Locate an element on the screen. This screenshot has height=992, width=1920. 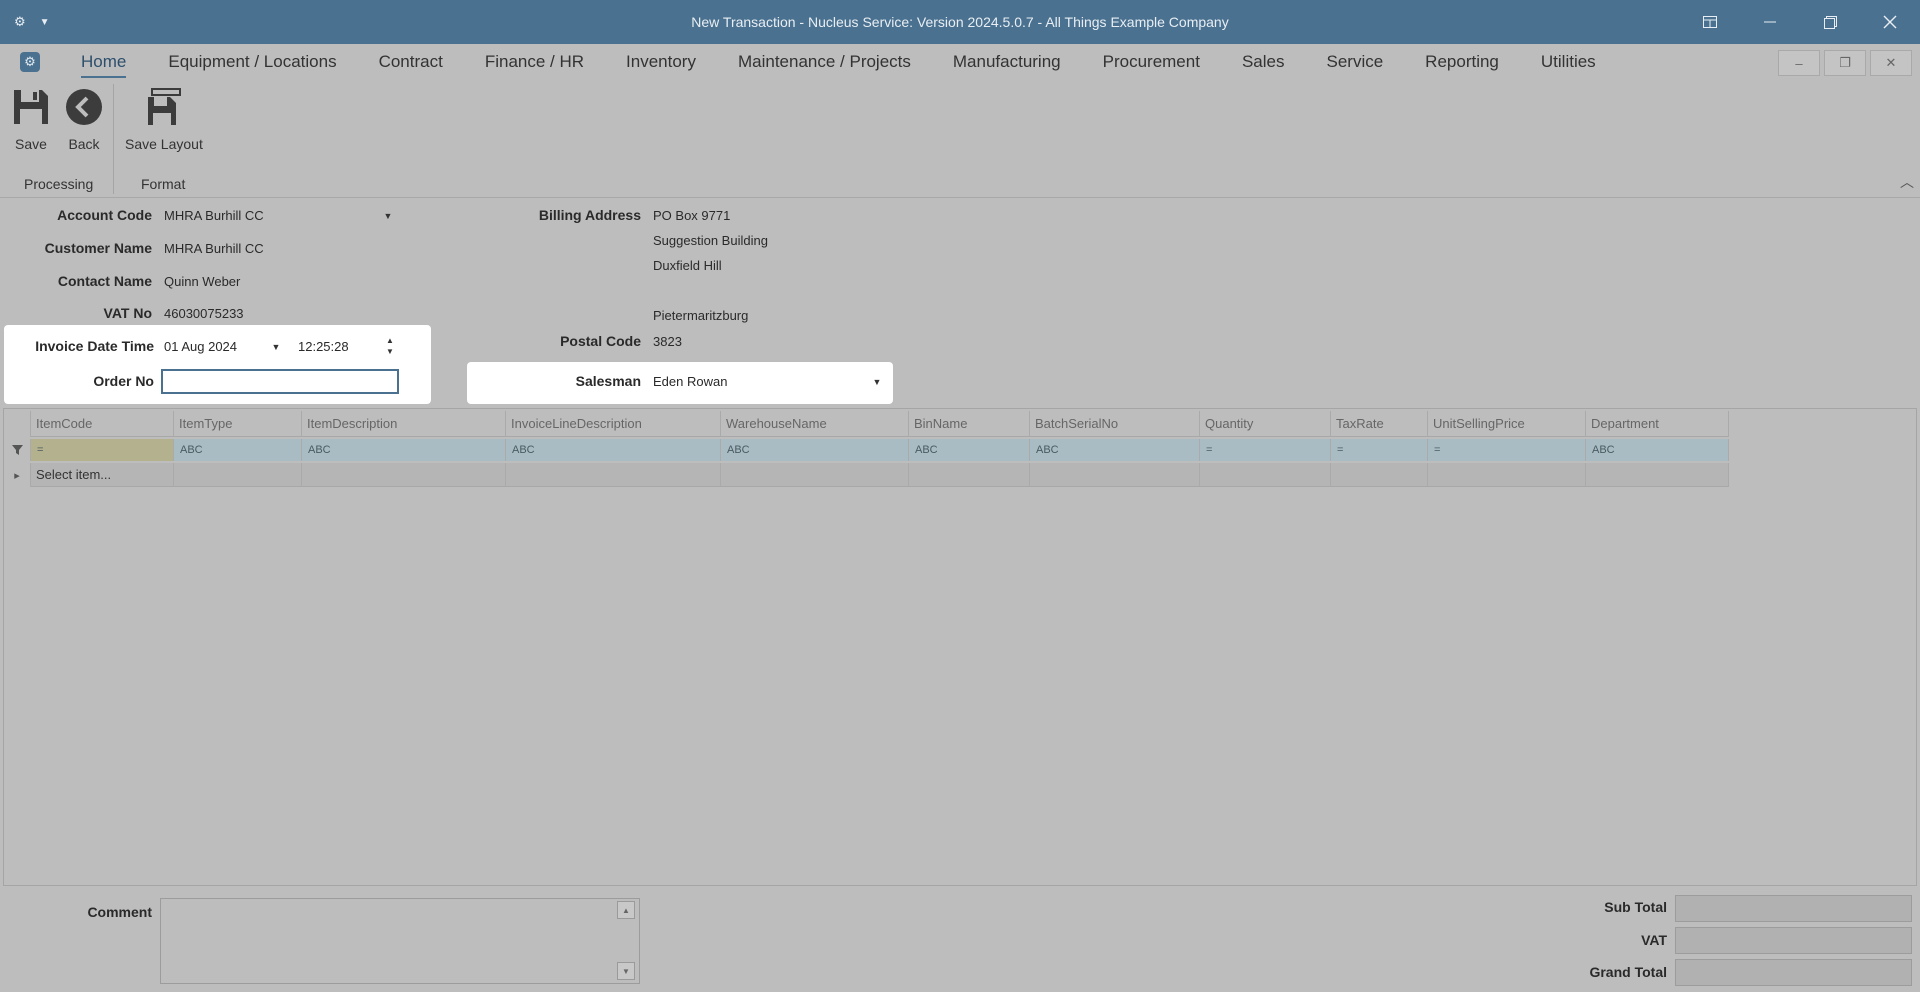
invoice-datetime-label: Invoice Date Time is located at coordinates (94, 346).